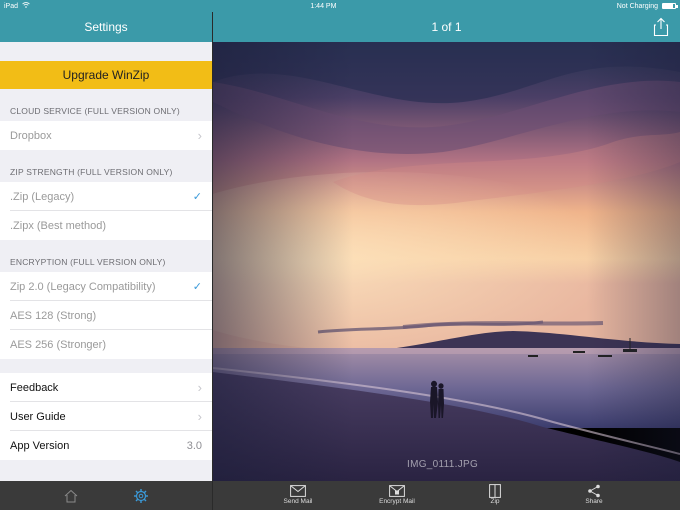 The width and height of the screenshot is (680, 510). Describe the element at coordinates (323, 6) in the screenshot. I see `status-time: 1:44 PM` at that location.